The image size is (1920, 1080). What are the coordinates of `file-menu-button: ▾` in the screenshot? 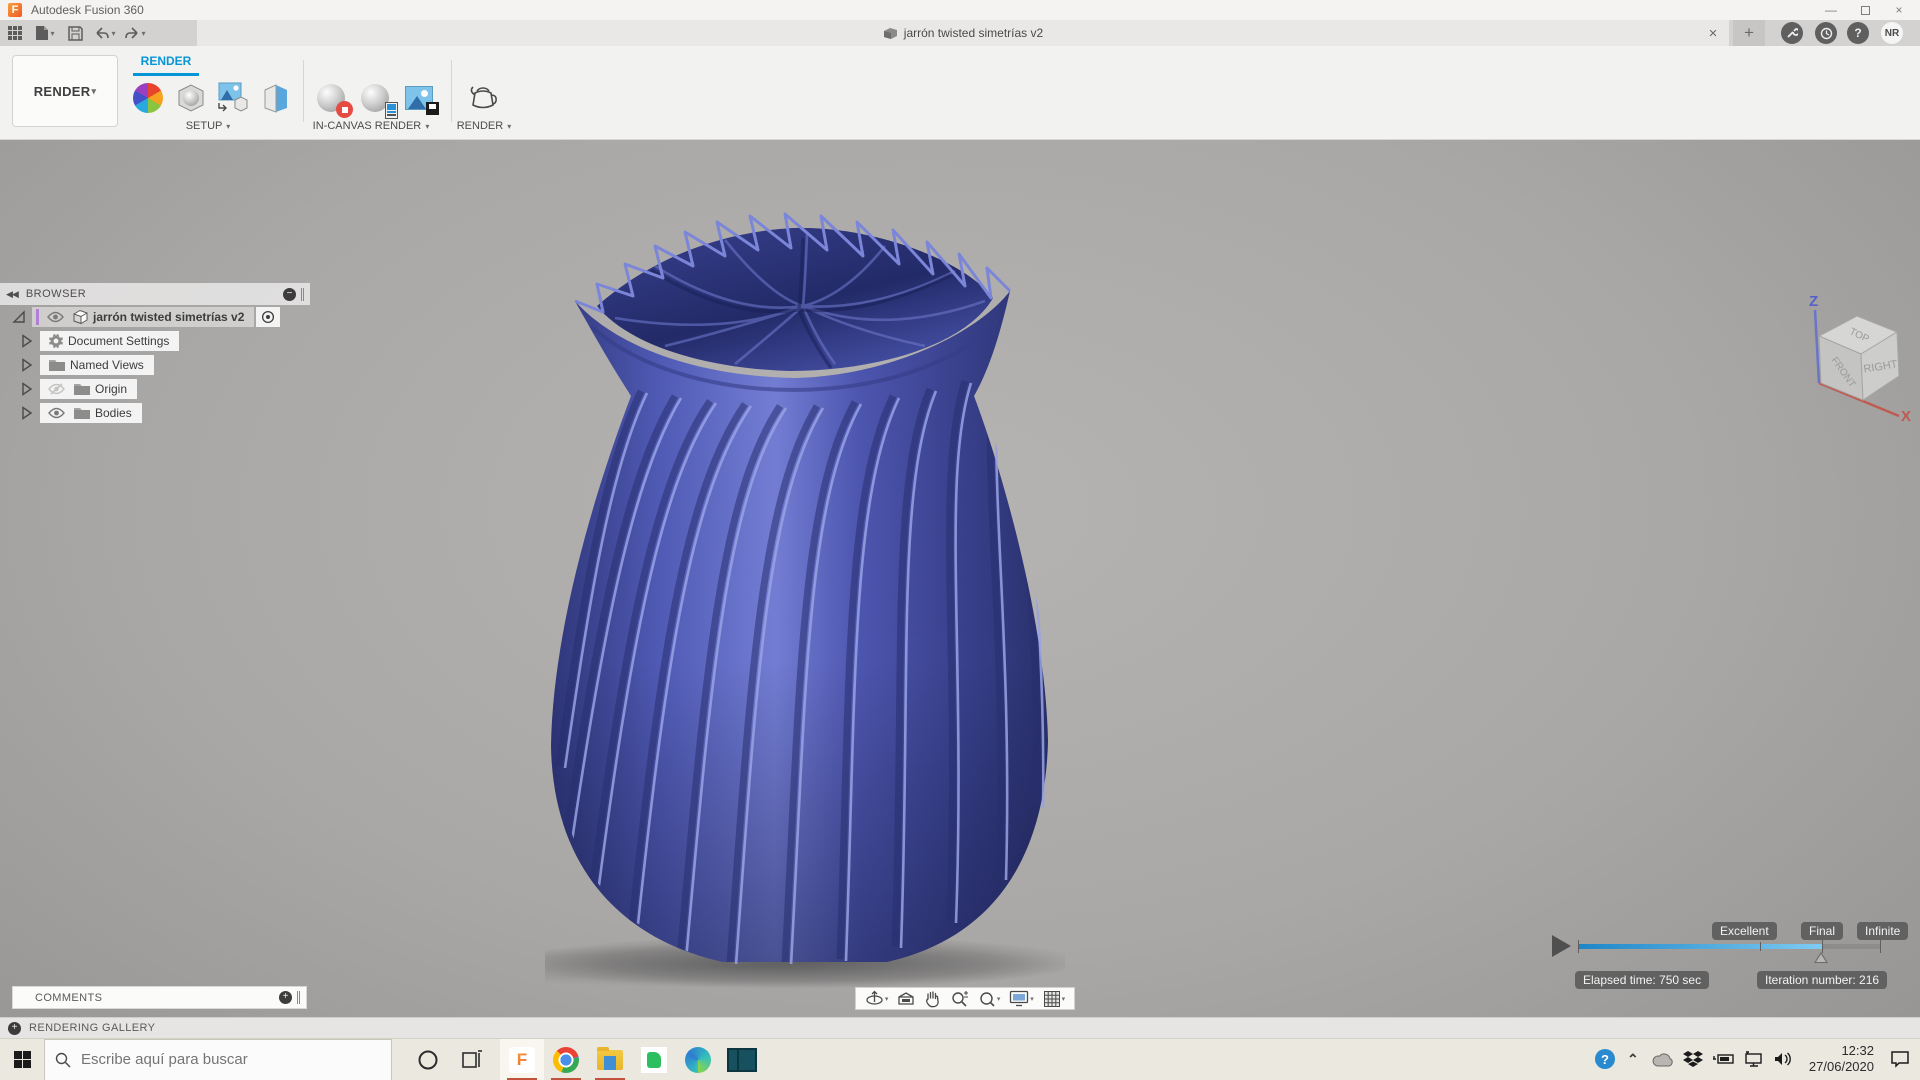 It's located at (45, 33).